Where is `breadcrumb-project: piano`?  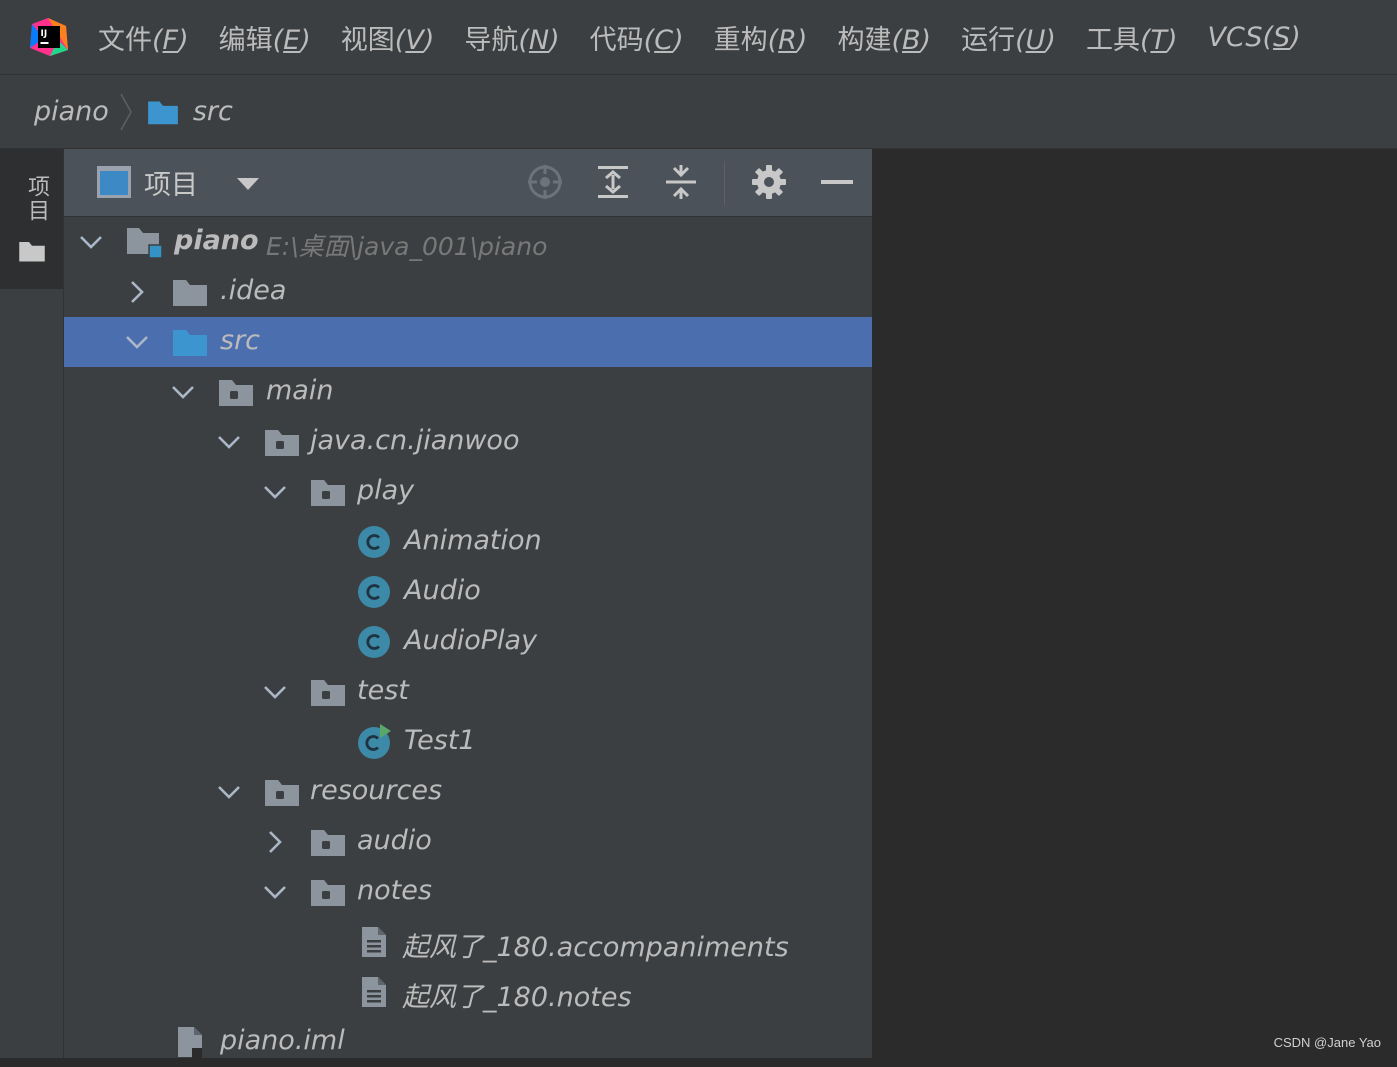 breadcrumb-project: piano is located at coordinates (71, 111).